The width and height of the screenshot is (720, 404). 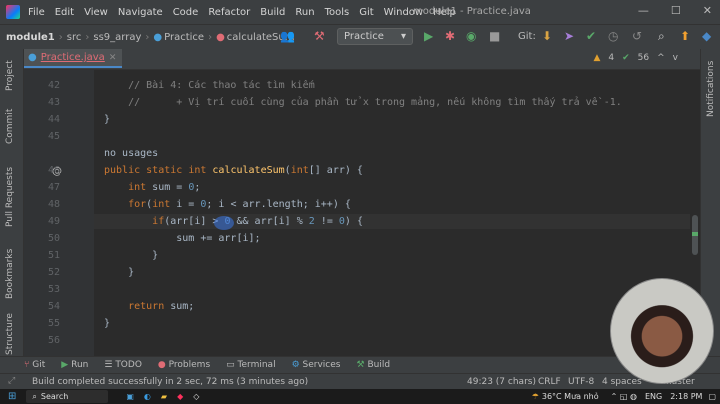 What do you see at coordinates (184, 37) in the screenshot?
I see `breadcrumb-class: Practice` at bounding box center [184, 37].